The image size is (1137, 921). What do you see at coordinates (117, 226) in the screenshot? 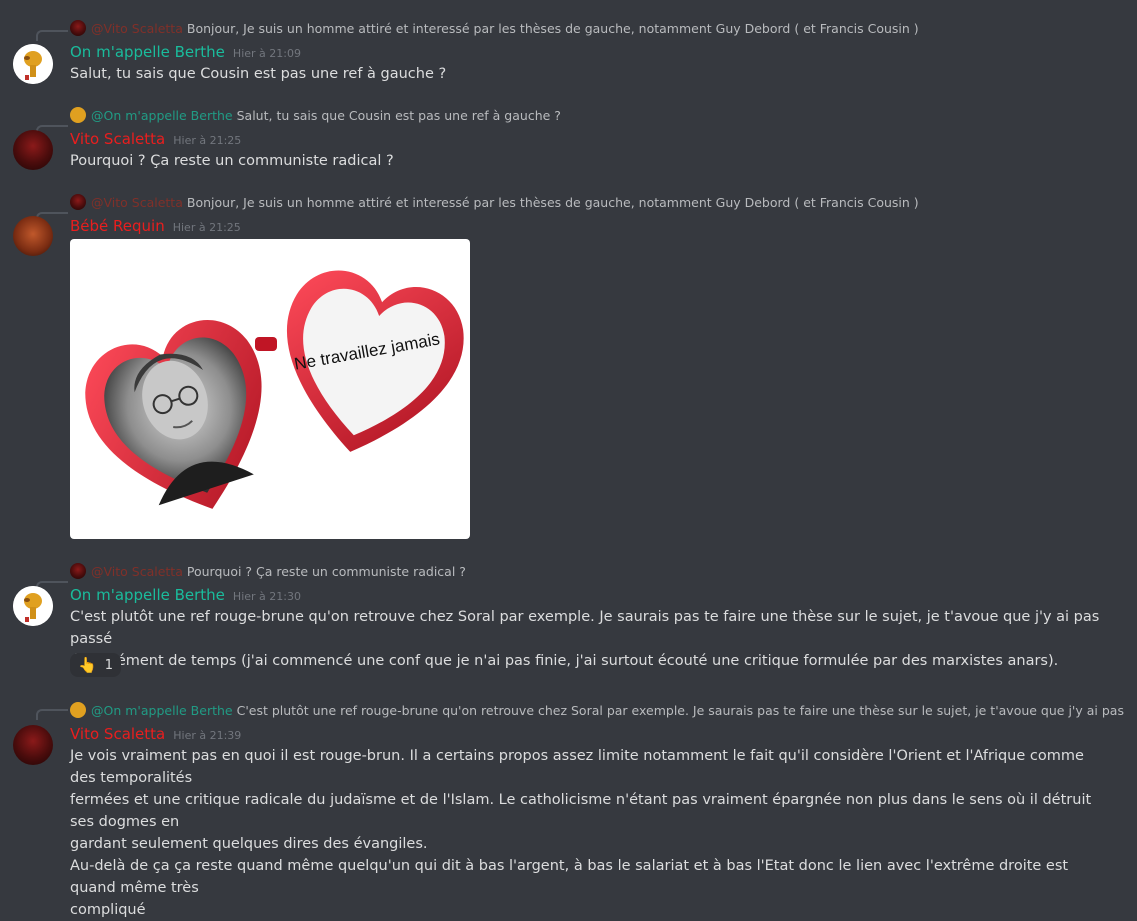
I see `author-name: Bébé Requin` at bounding box center [117, 226].